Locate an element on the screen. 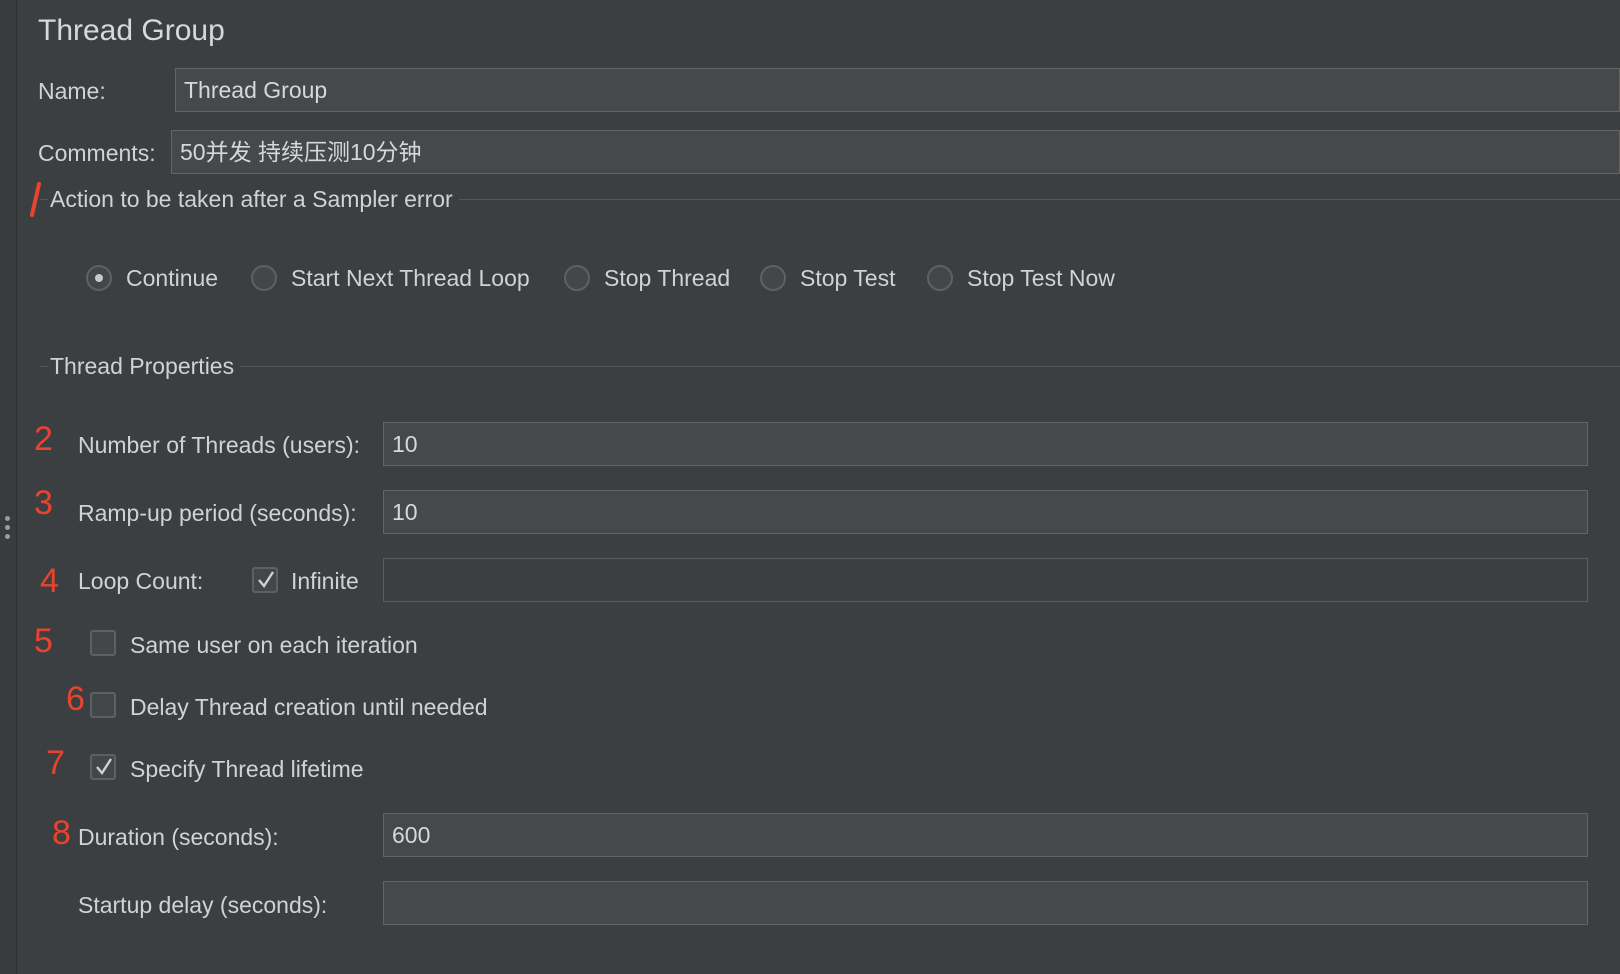  comments-label: Comments: is located at coordinates (97, 153).